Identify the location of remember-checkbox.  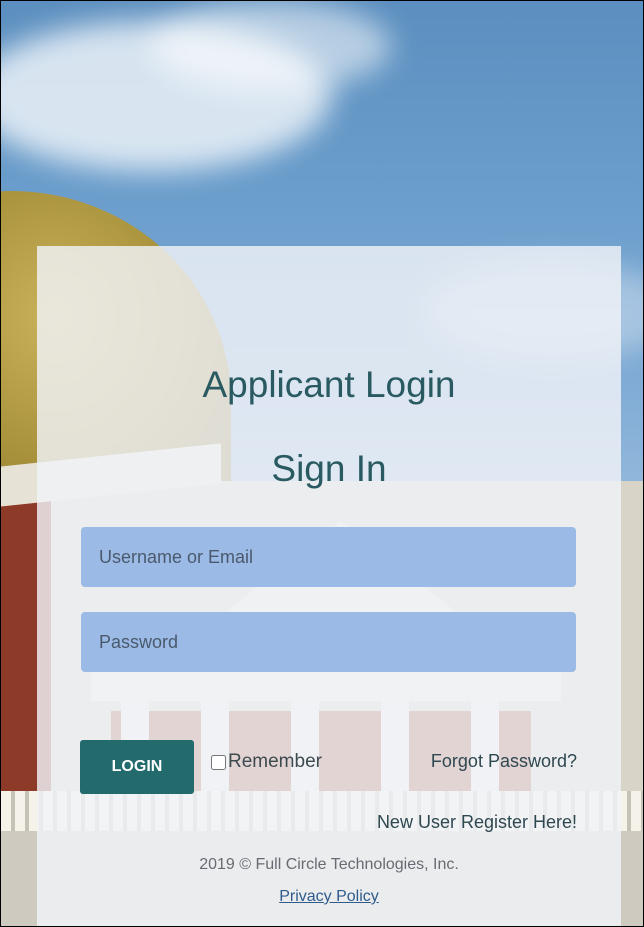
(218, 762).